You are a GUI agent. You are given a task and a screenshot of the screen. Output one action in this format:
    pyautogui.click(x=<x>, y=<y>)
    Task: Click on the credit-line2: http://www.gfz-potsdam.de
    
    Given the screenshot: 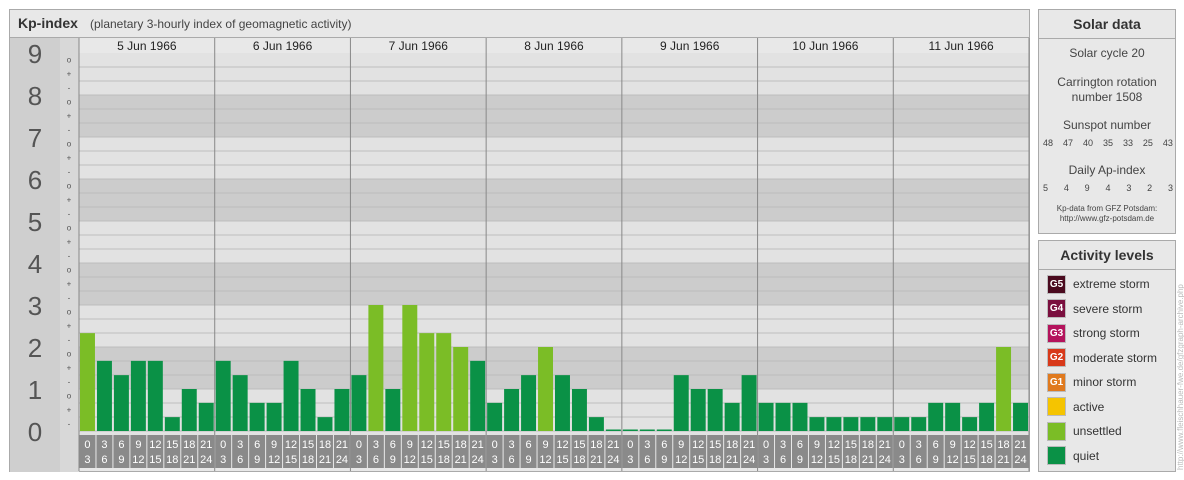 What is the action you would take?
    pyautogui.click(x=1107, y=218)
    